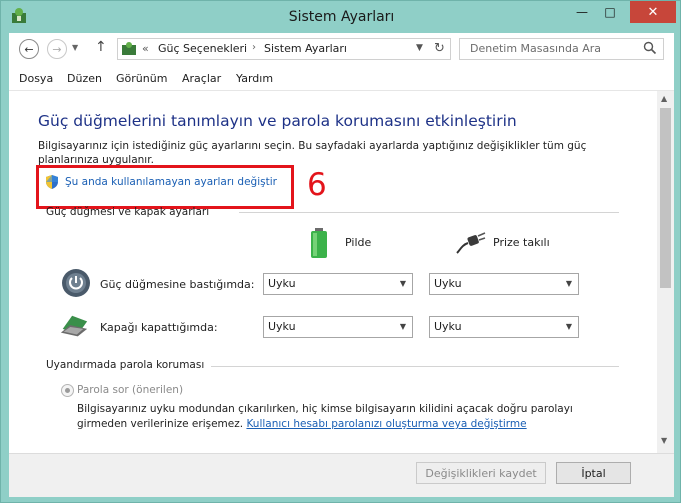 Image resolution: width=681 pixels, height=503 pixels. Describe the element at coordinates (165, 187) in the screenshot. I see `annotation-highlight-box` at that location.